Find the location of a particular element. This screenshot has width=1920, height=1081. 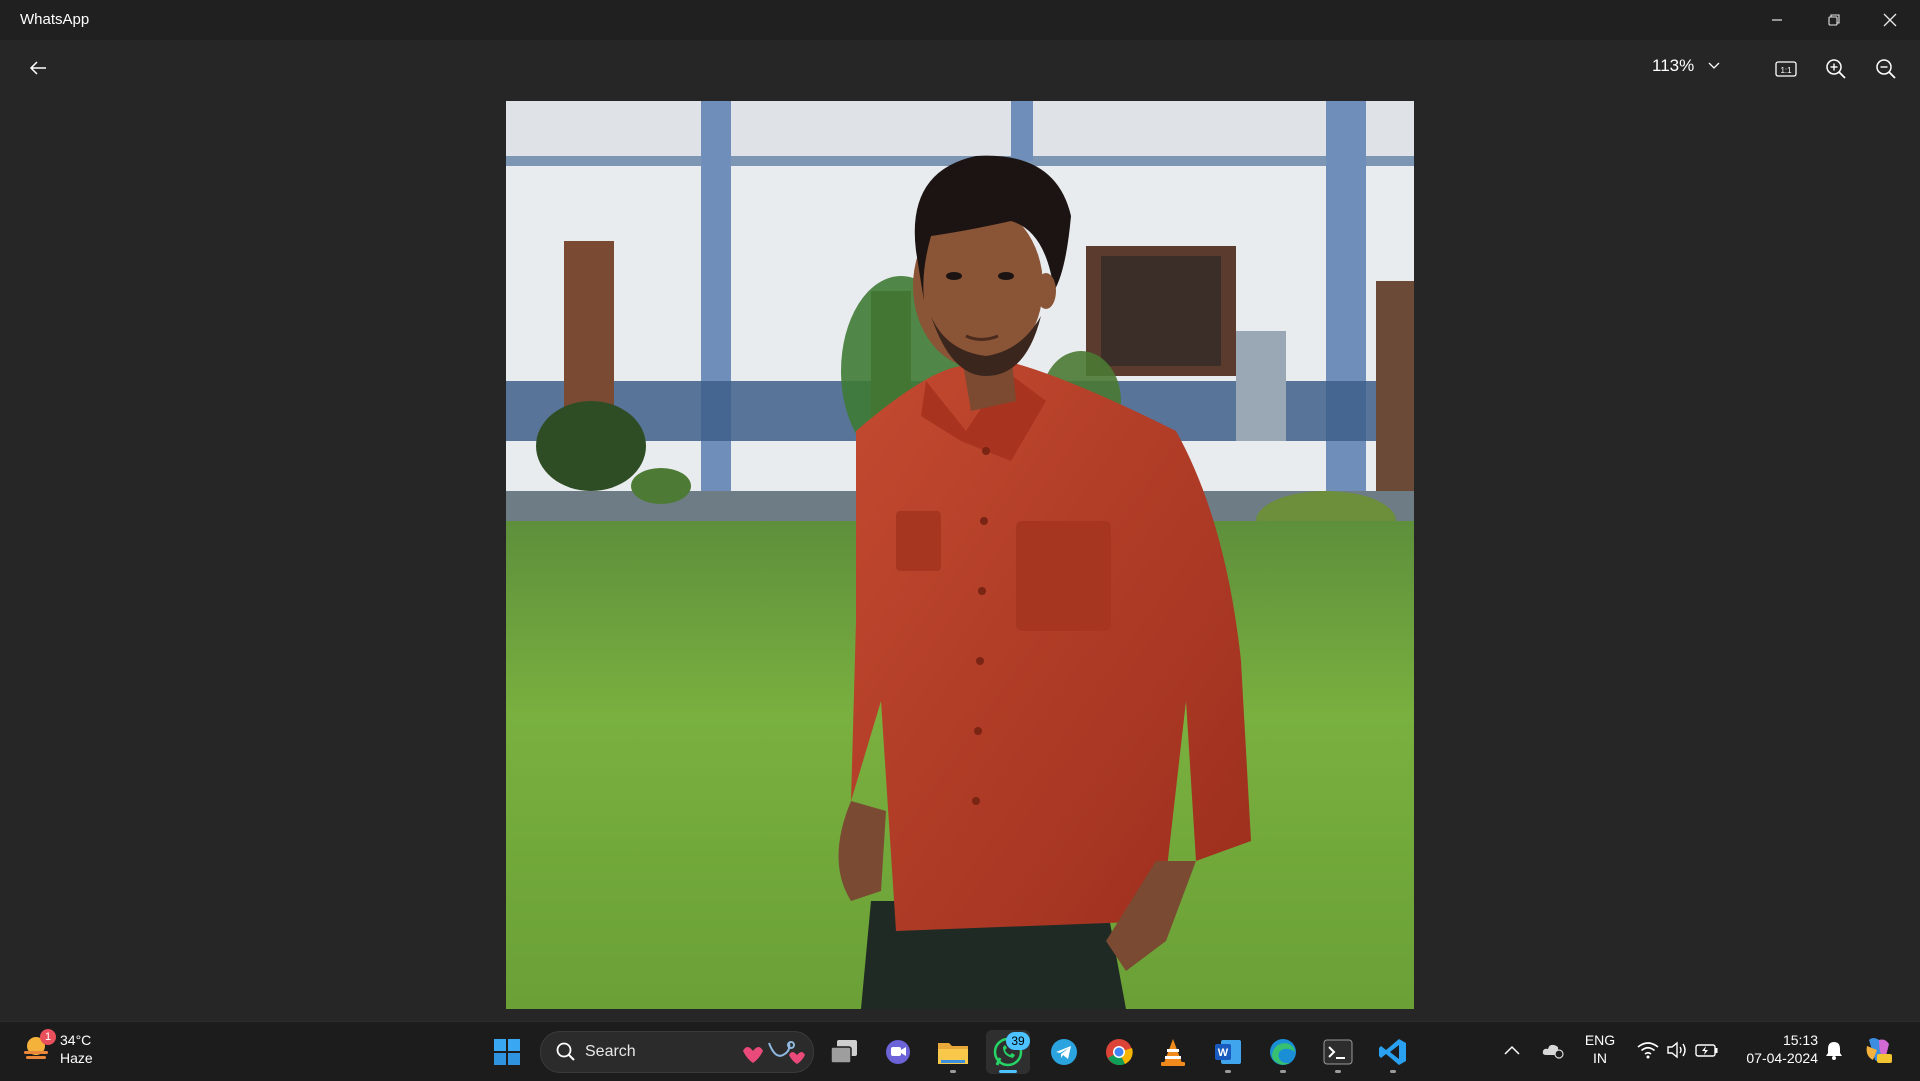

weather-widget: 1 34°C Haze is located at coordinates (56, 1048).